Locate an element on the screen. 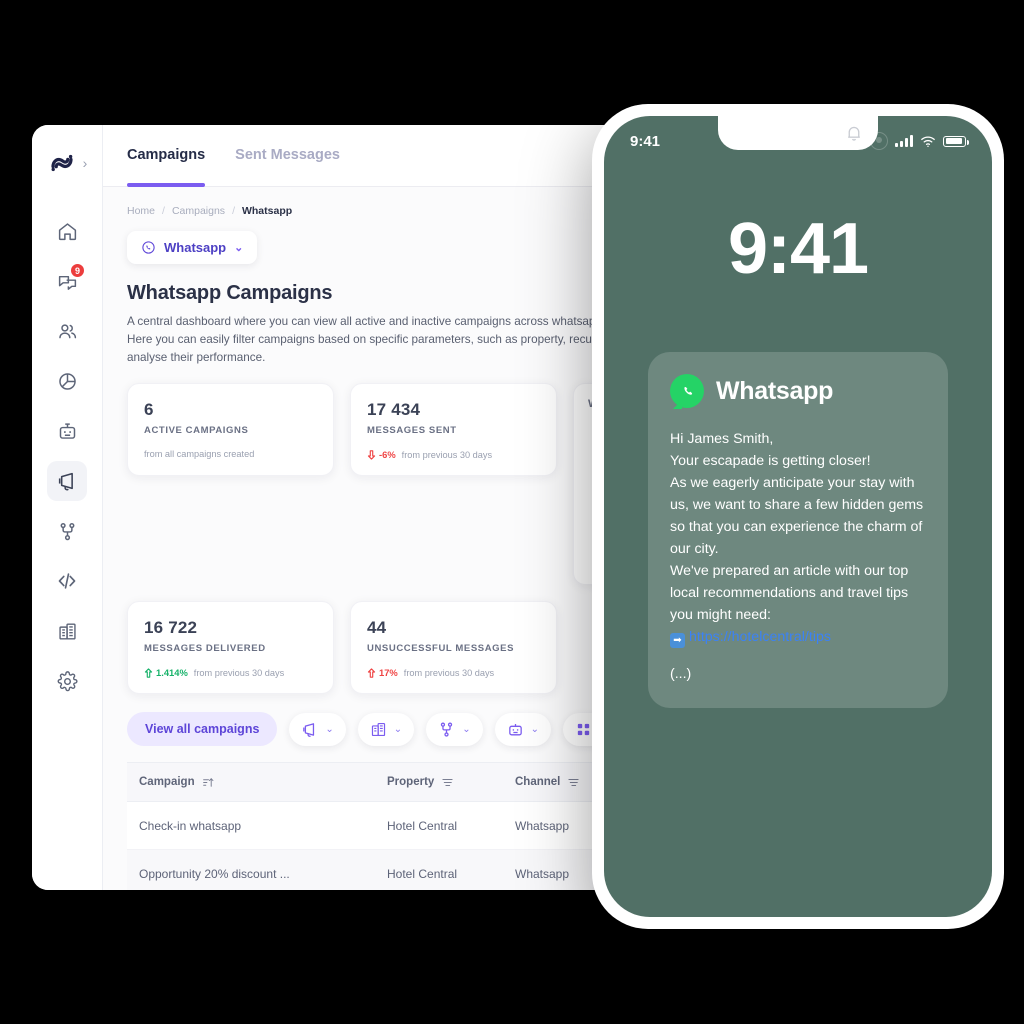  wifi-icon is located at coordinates (928, 141).